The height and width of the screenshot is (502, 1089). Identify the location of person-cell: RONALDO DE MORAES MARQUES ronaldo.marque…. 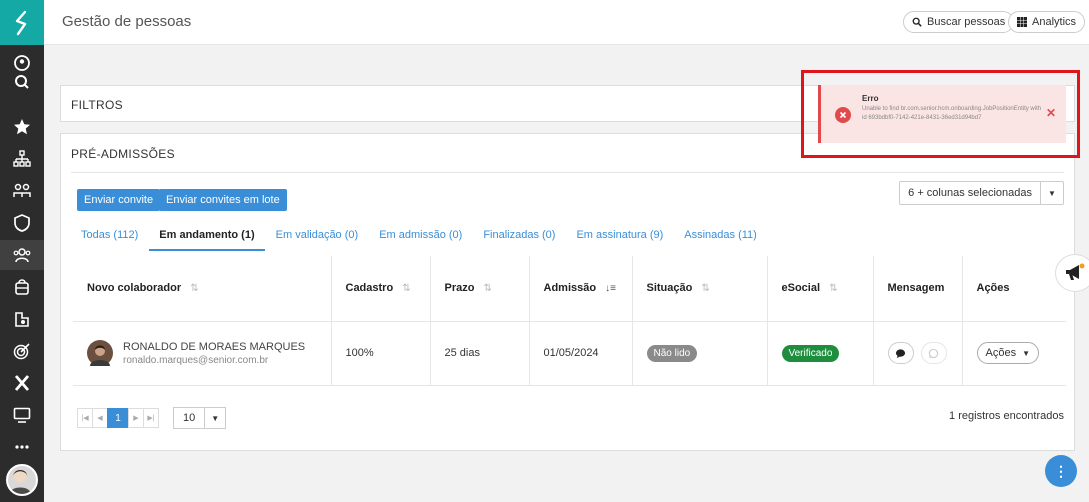
(209, 353).